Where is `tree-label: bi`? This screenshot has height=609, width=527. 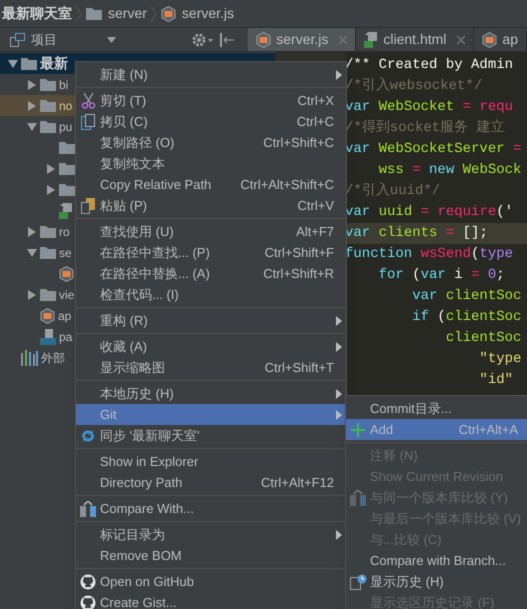 tree-label: bi is located at coordinates (63, 85).